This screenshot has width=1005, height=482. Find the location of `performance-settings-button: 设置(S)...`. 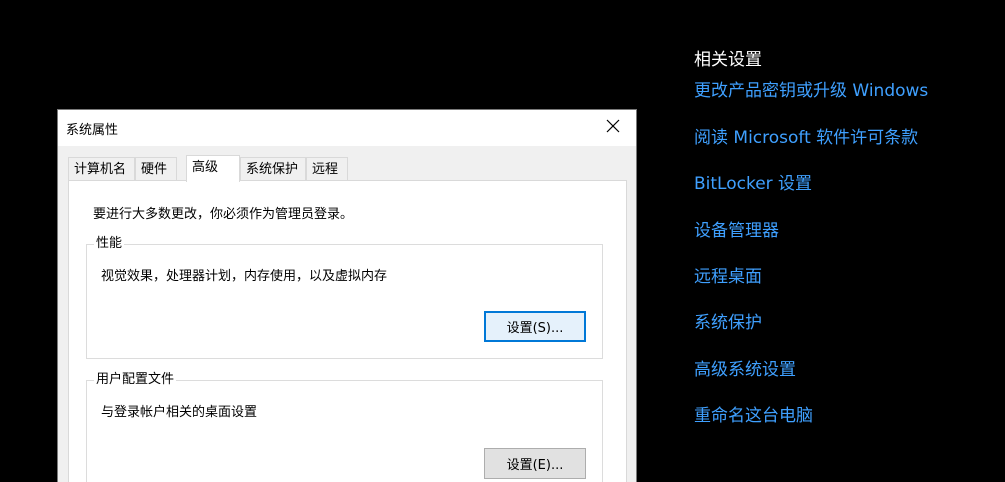

performance-settings-button: 设置(S)... is located at coordinates (535, 326).